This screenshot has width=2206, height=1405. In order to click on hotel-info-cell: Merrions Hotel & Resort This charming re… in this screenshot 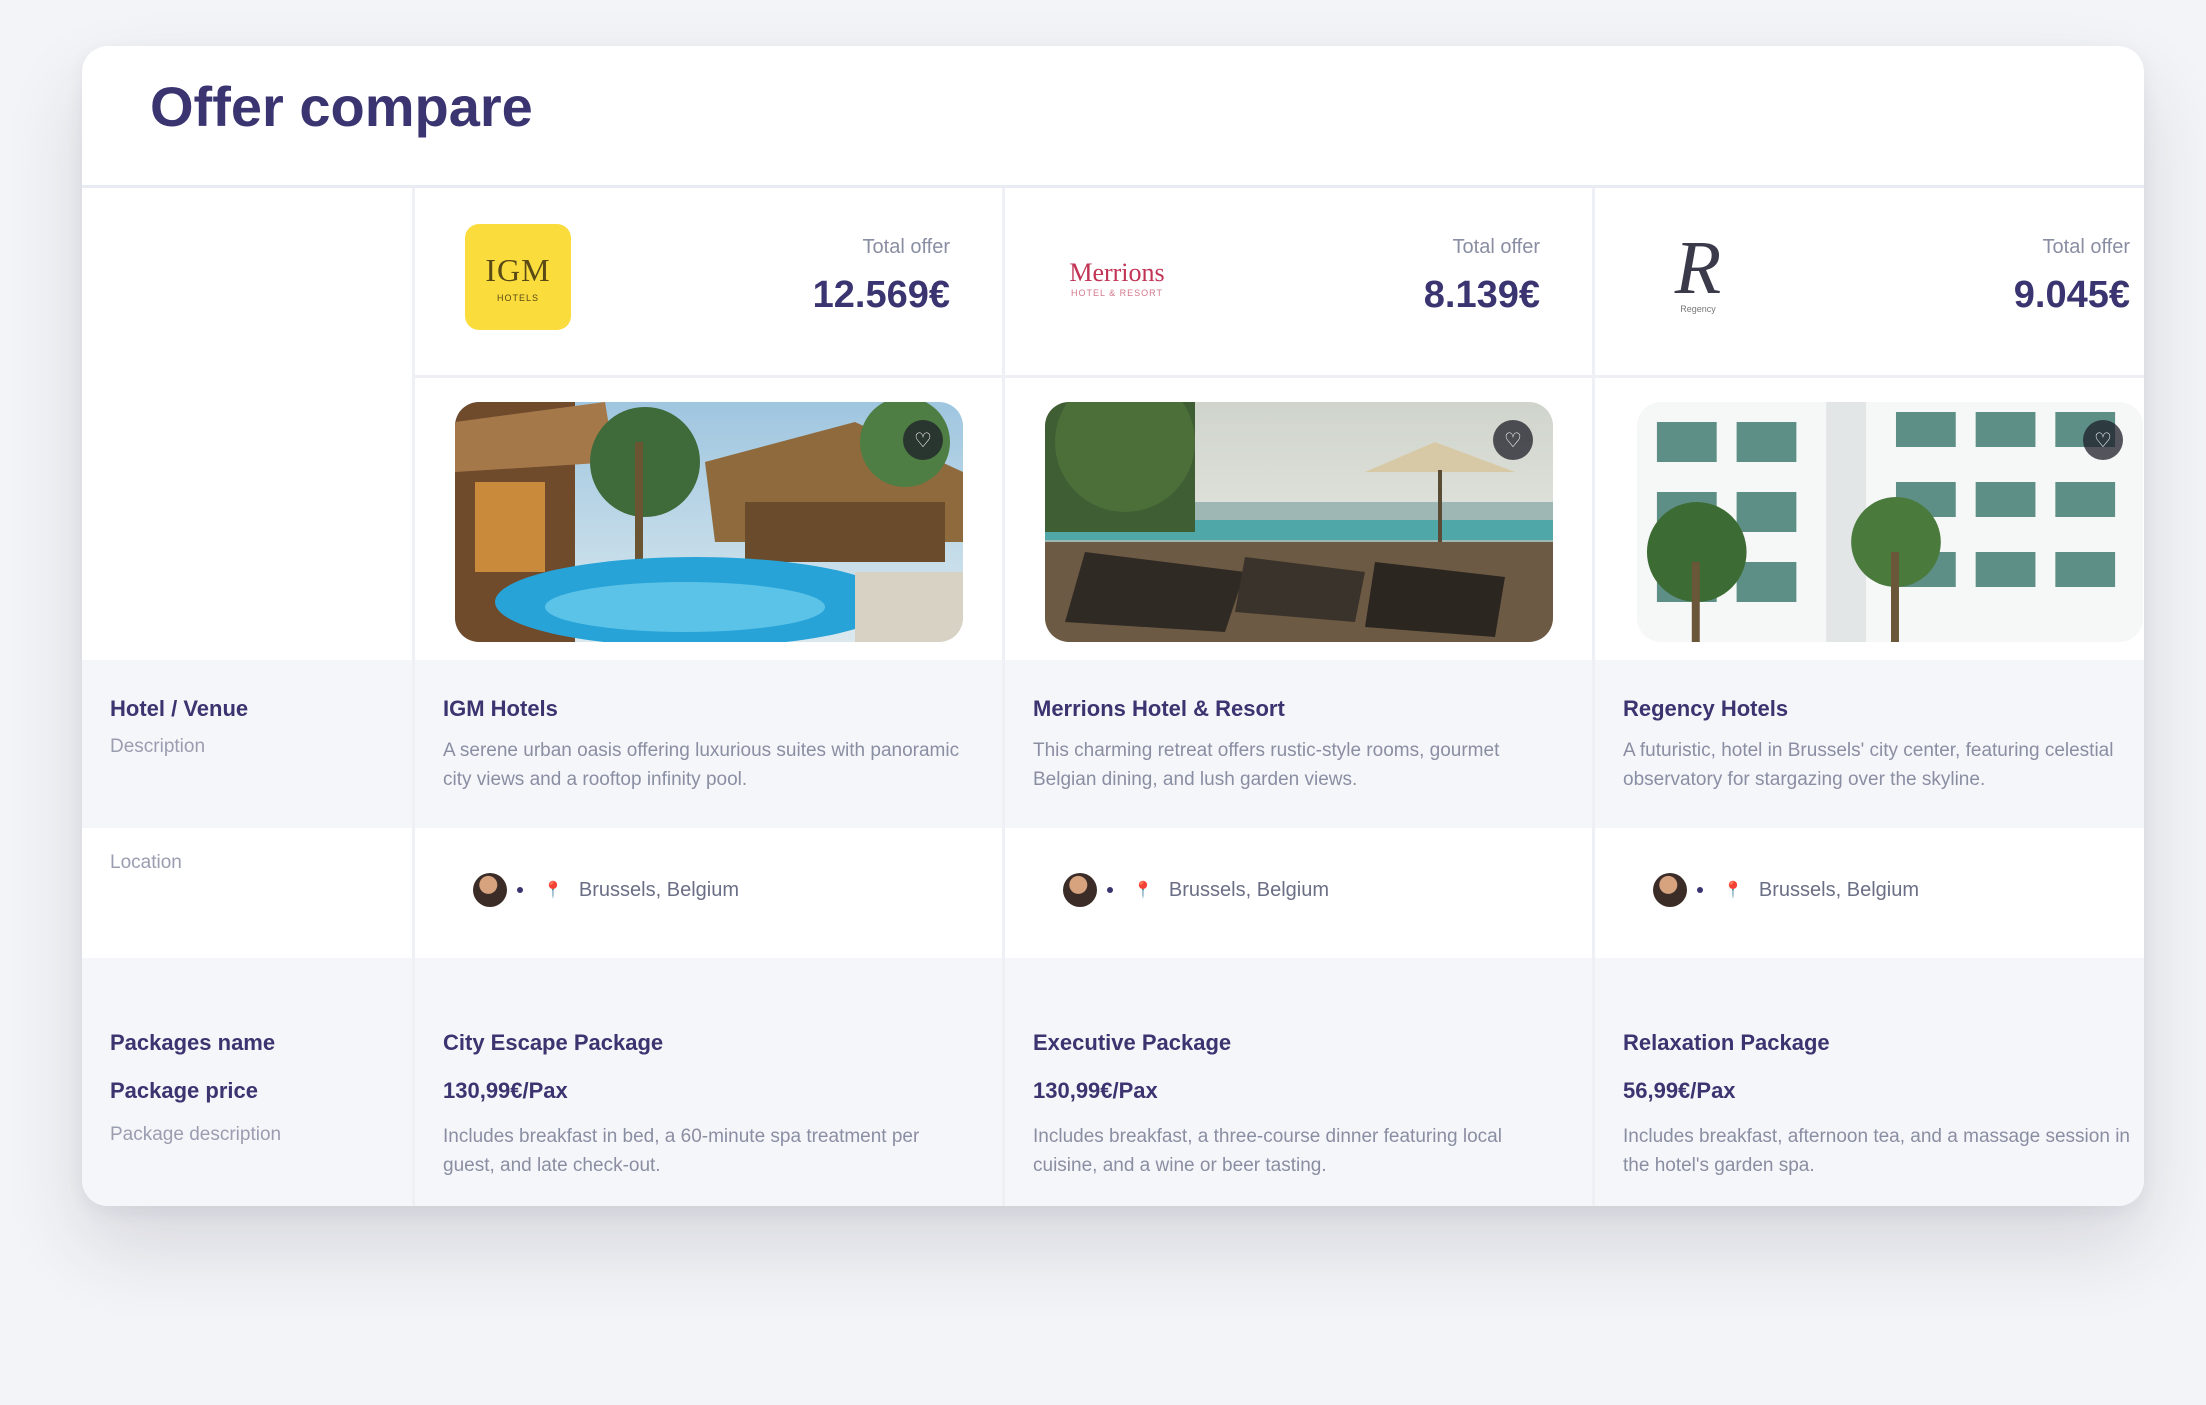, I will do `click(1300, 744)`.